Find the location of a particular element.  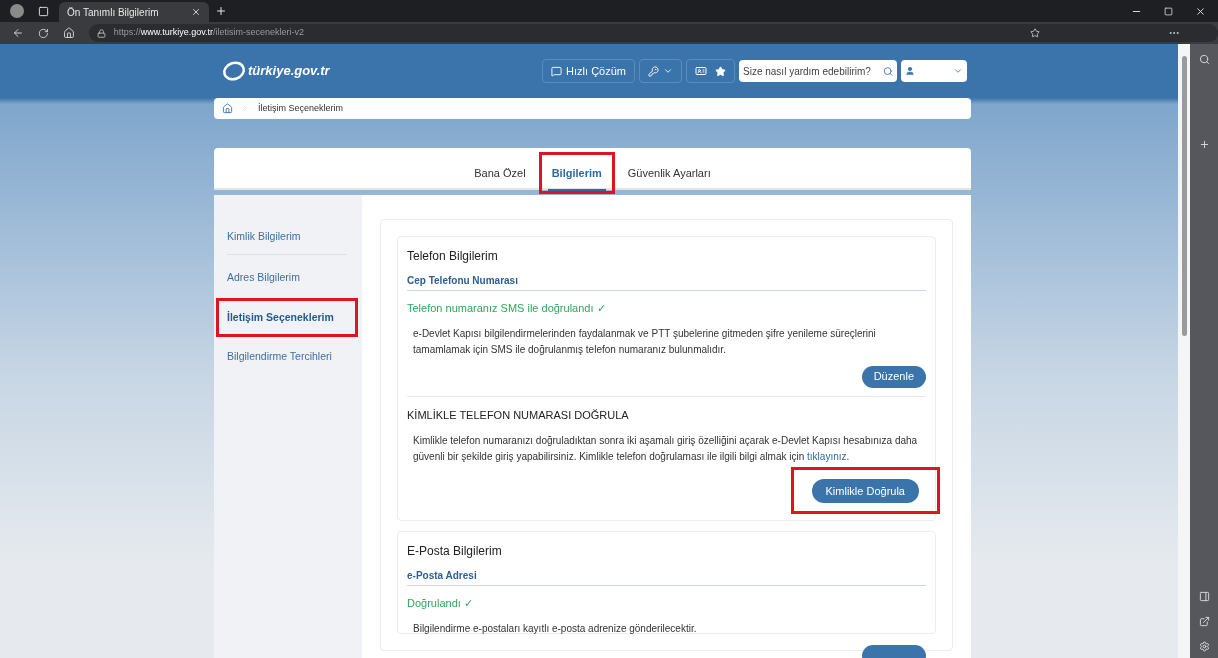

tab: Bilgilerim is located at coordinates (576, 177).